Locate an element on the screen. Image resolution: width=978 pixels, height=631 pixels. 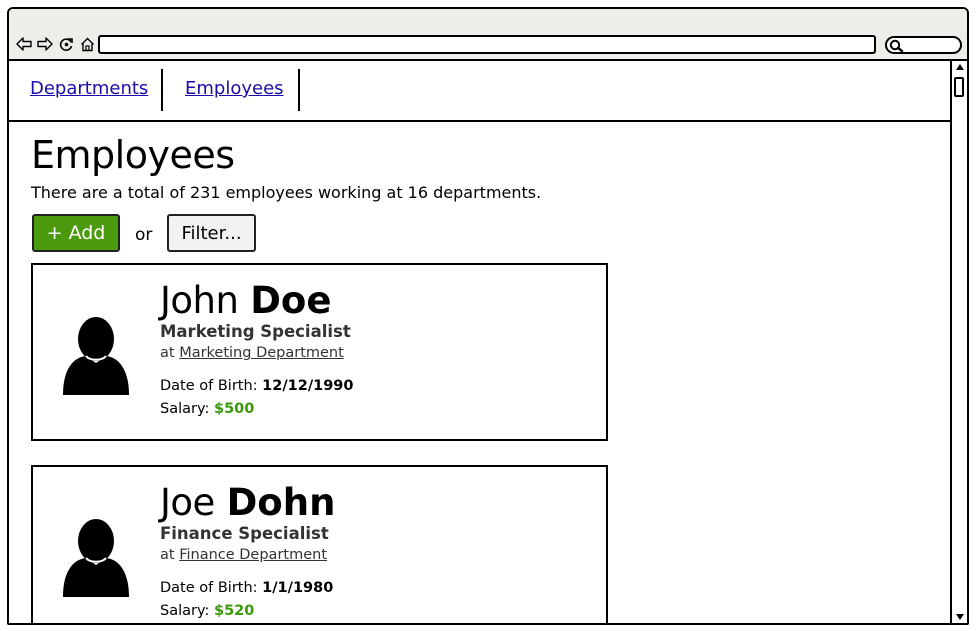
employee-role: Marketing Specialist is located at coordinates (255, 331).